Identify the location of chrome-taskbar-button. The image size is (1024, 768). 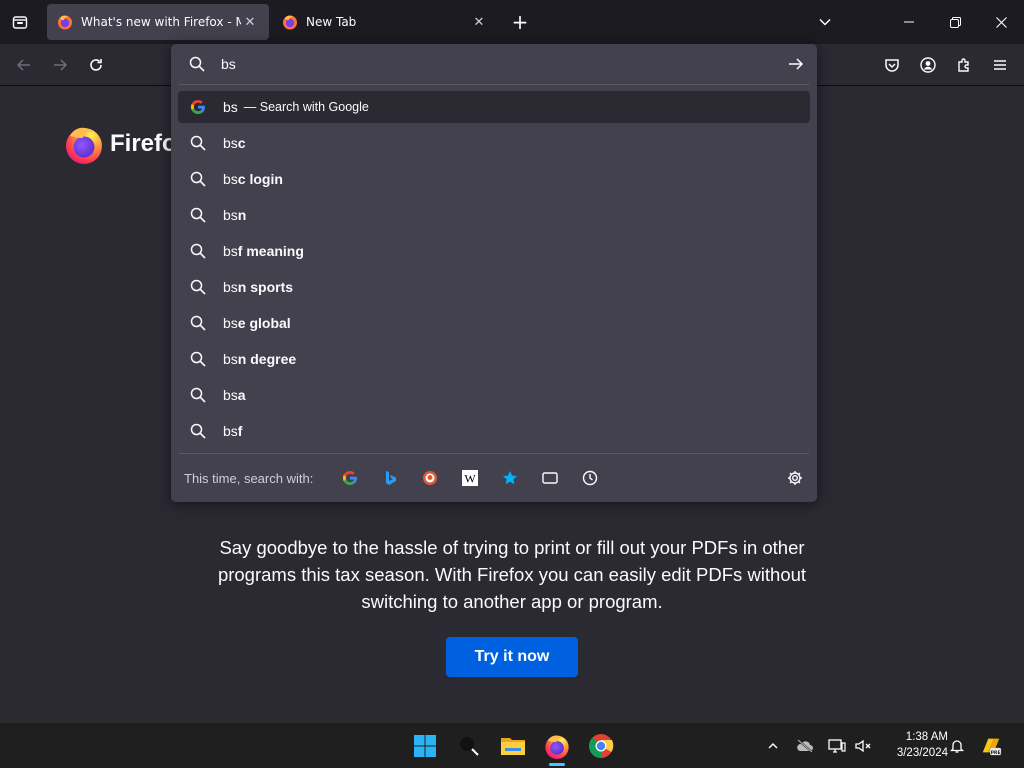
(601, 746).